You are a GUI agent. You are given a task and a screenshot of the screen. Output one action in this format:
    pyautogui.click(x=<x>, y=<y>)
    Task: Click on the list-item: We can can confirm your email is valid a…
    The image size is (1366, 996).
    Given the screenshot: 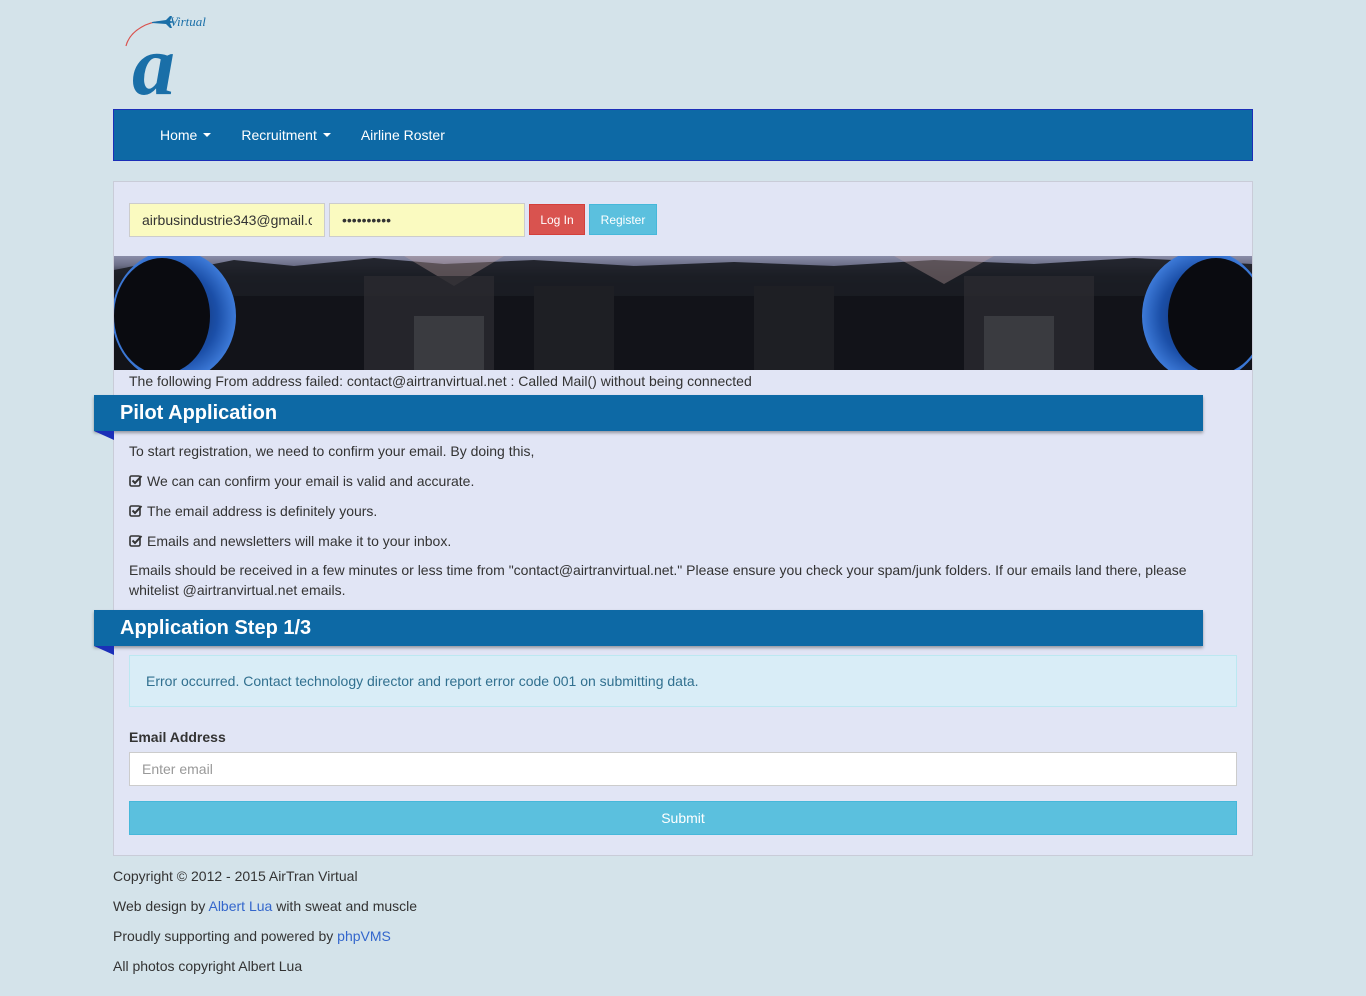 What is the action you would take?
    pyautogui.click(x=301, y=481)
    